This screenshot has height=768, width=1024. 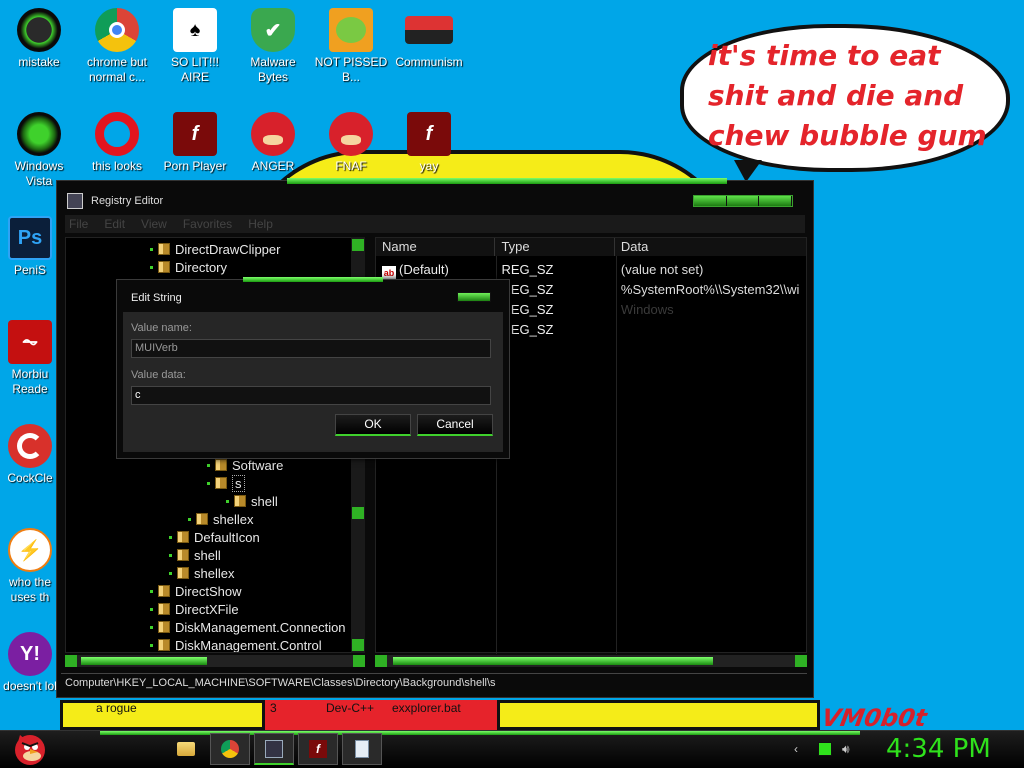 I want to click on regedit-icon, so click(x=274, y=748).